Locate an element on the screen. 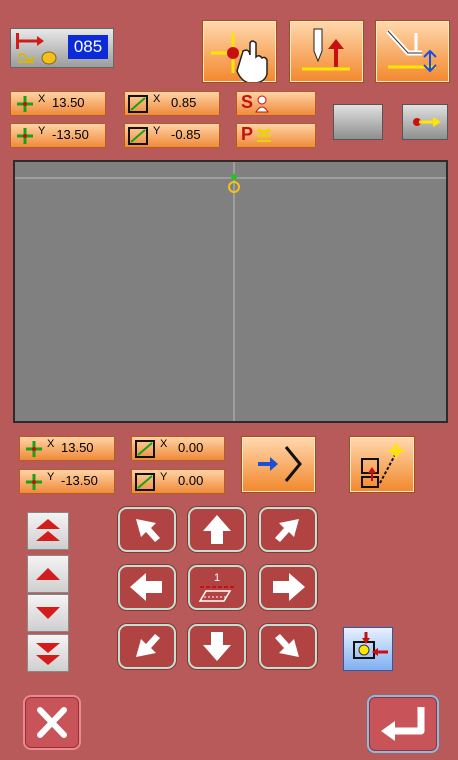  pattern-convert-button is located at coordinates (382, 464).